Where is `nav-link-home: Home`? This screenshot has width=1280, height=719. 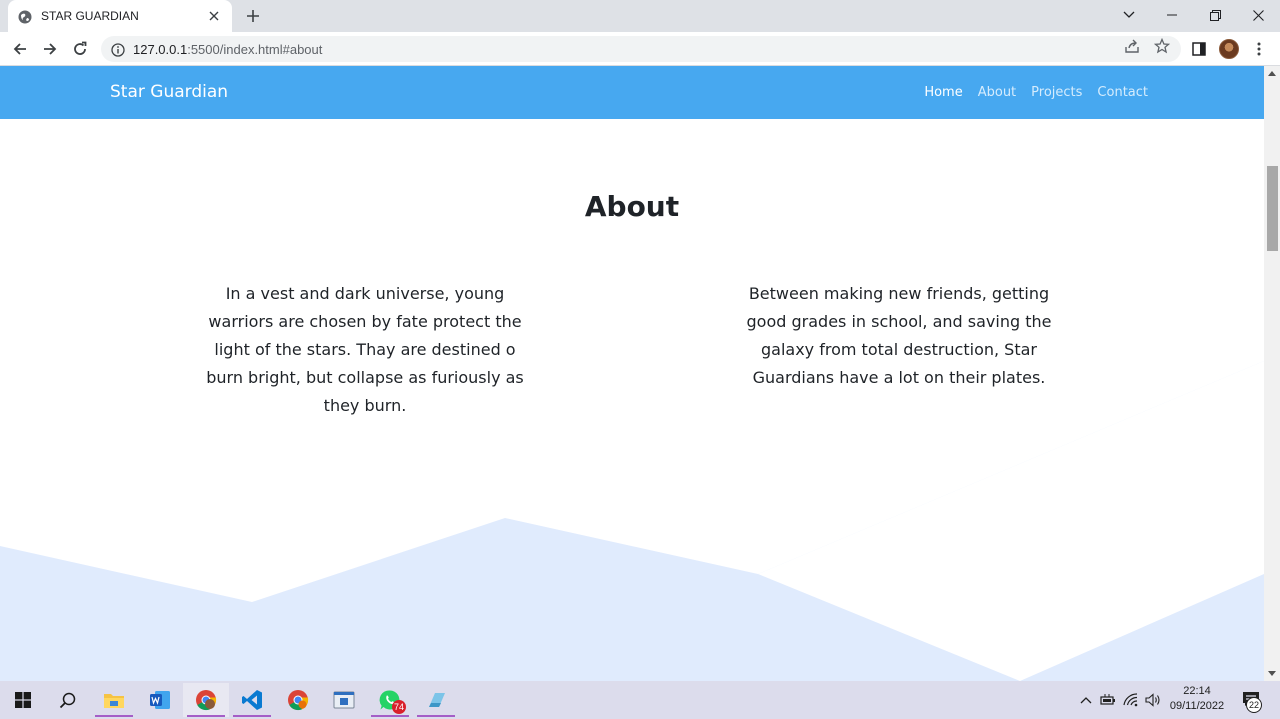 nav-link-home: Home is located at coordinates (943, 92).